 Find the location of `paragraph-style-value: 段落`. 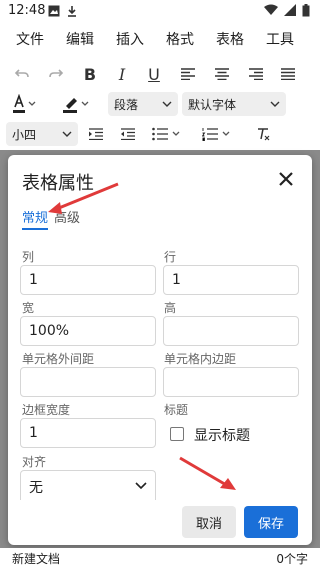

paragraph-style-value: 段落 is located at coordinates (126, 104).